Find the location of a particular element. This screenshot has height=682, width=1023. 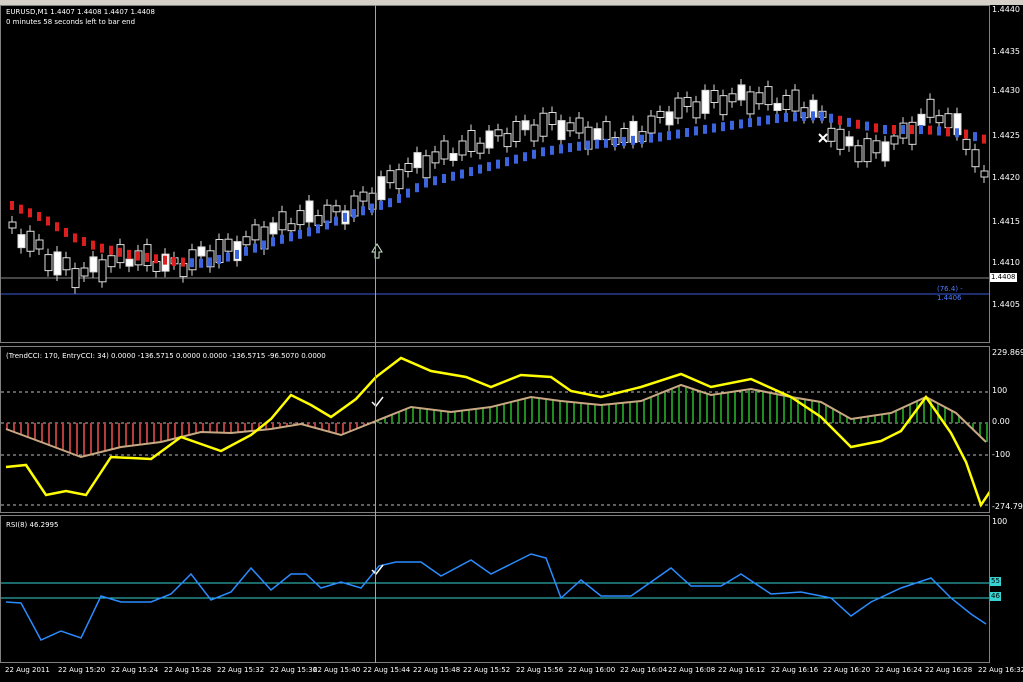

rsi-level-high: 55 is located at coordinates (995, 581).